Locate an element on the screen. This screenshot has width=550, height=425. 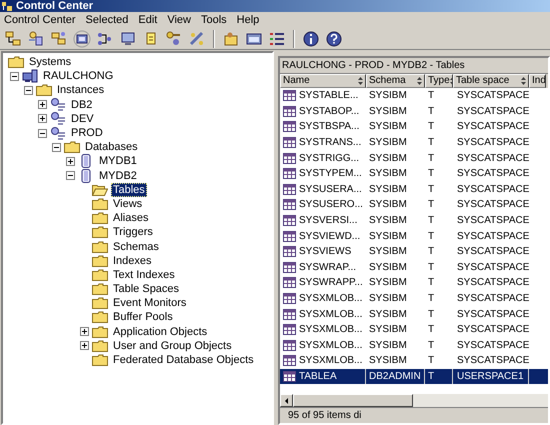
tree-item: MYDB1 is located at coordinates (118, 161).